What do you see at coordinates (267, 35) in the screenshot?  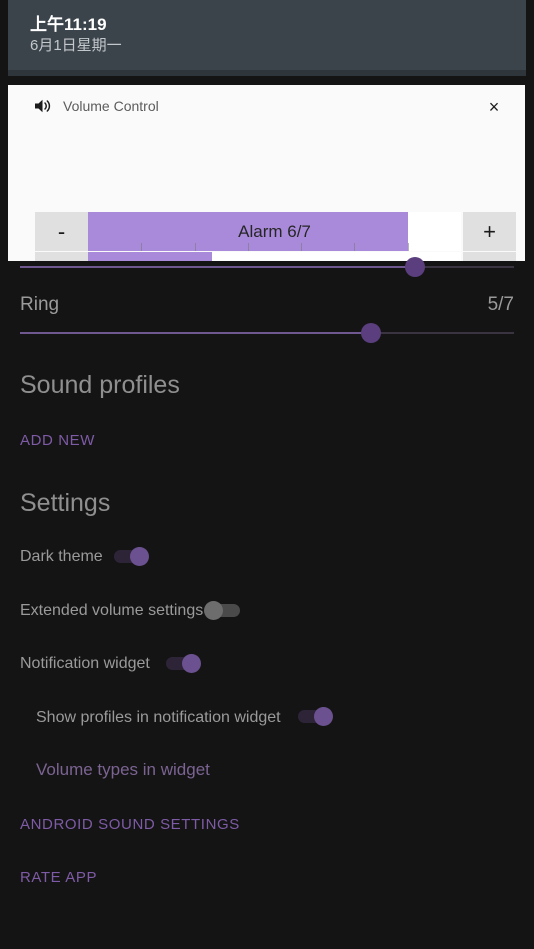 I see `notification-shade-header: 上午11:19 6月1日星期一` at bounding box center [267, 35].